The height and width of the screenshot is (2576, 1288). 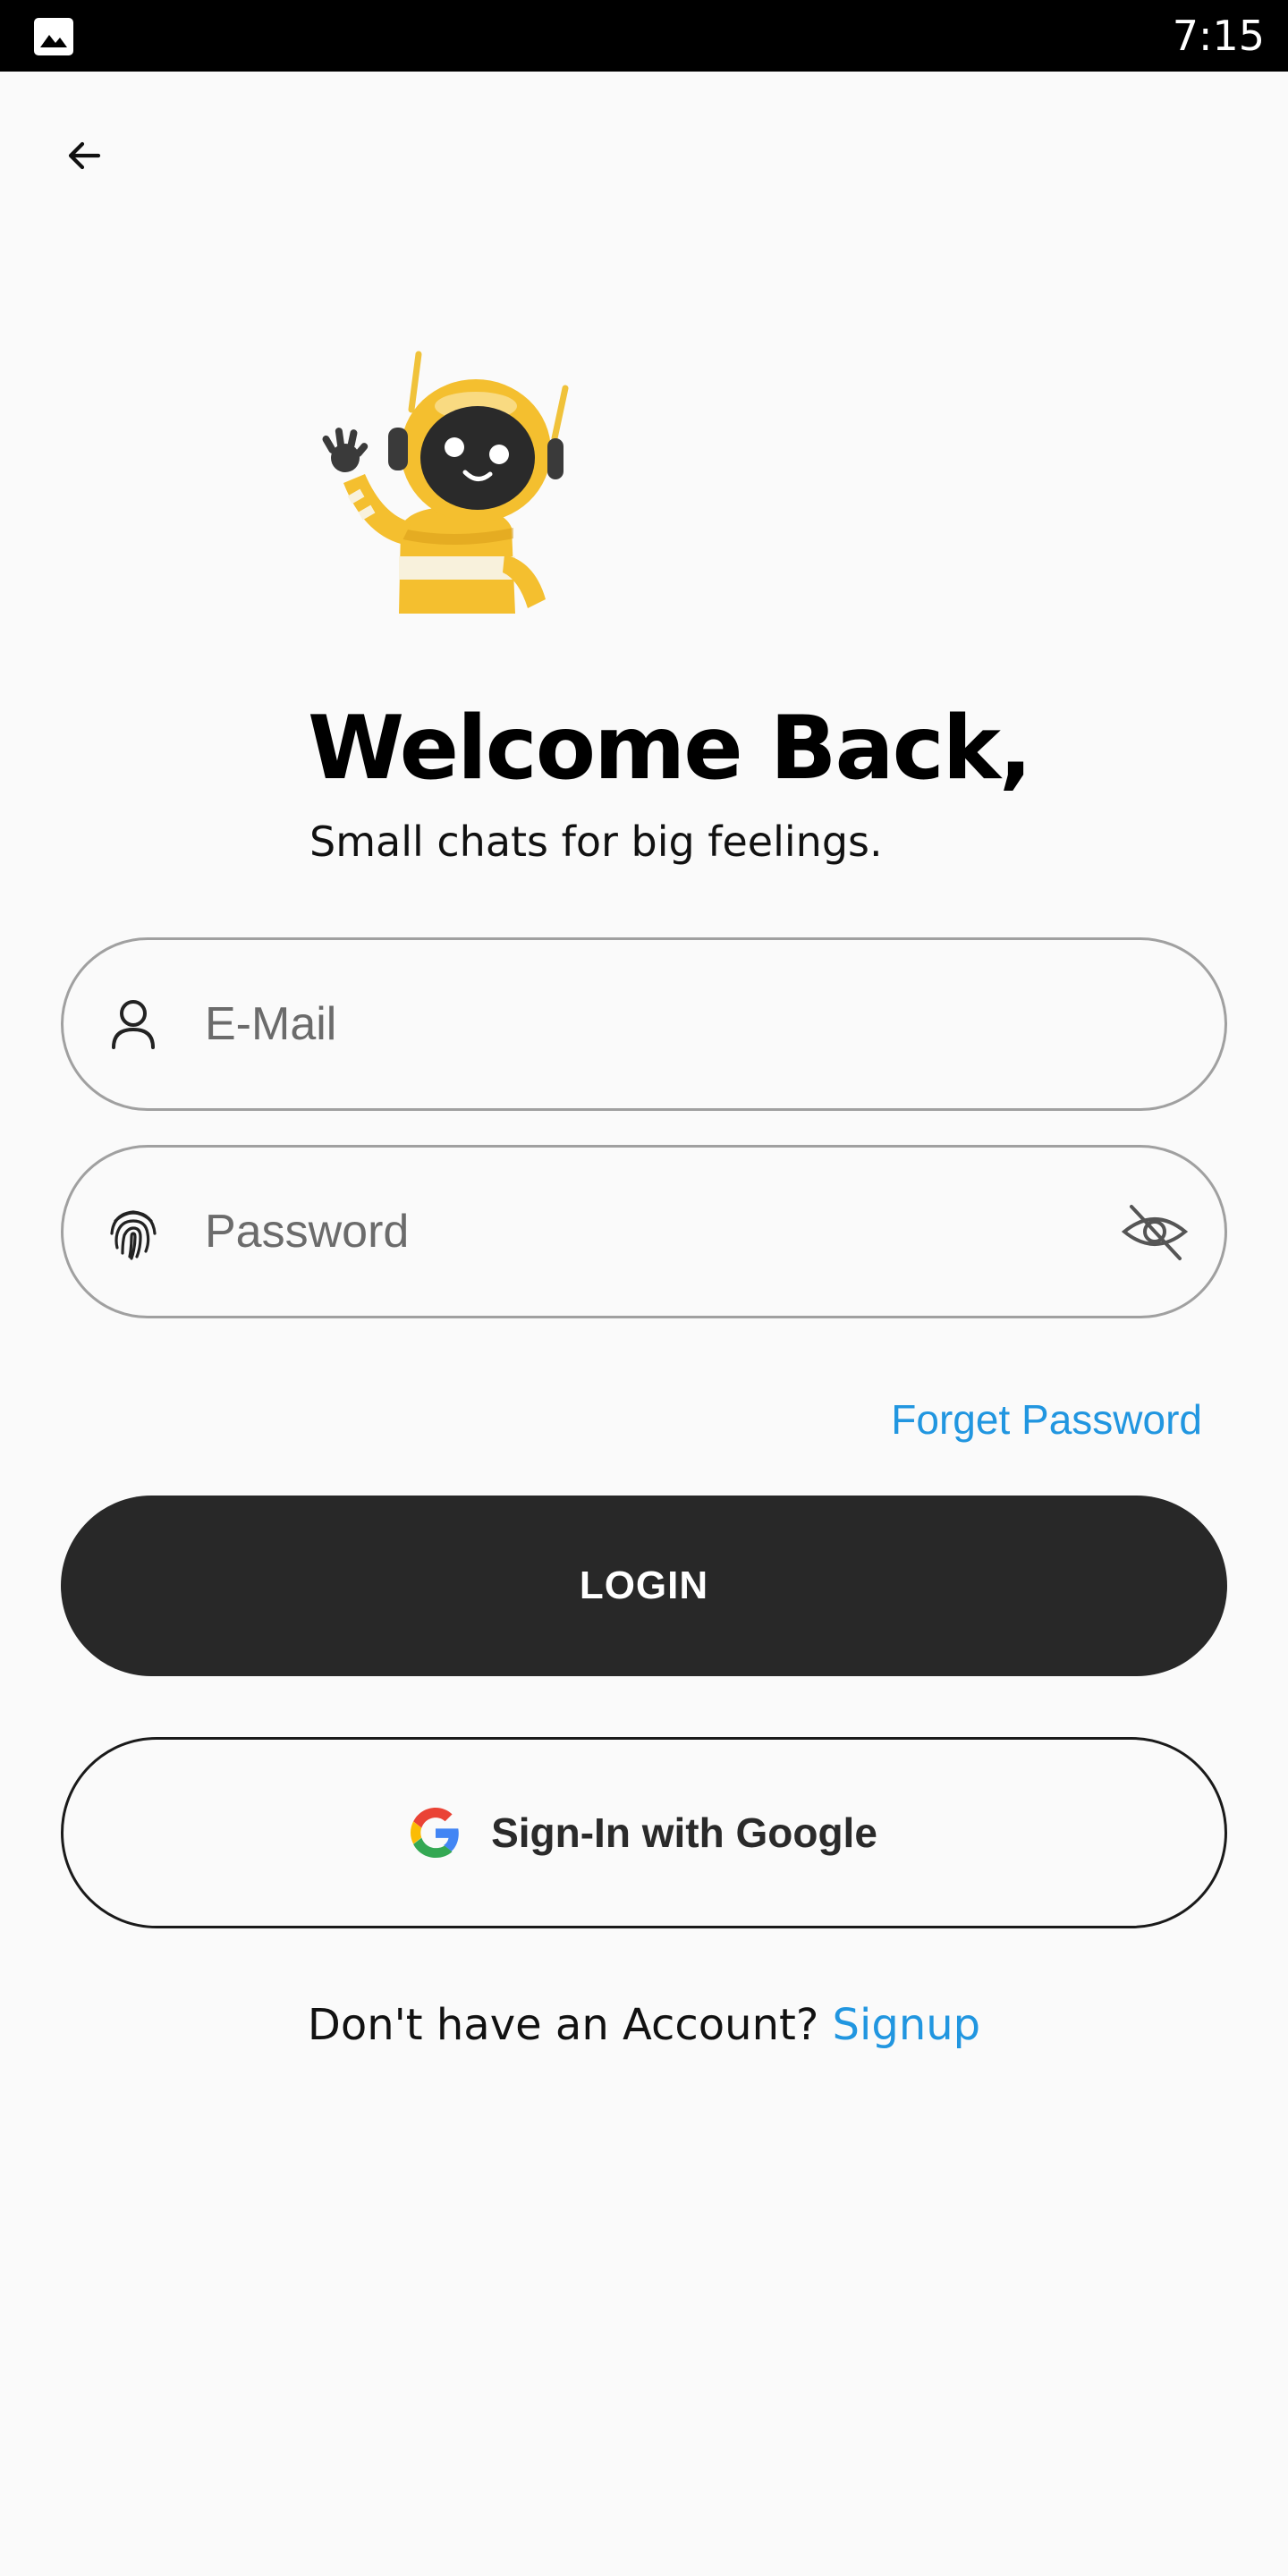 I want to click on back-button, so click(x=84, y=156).